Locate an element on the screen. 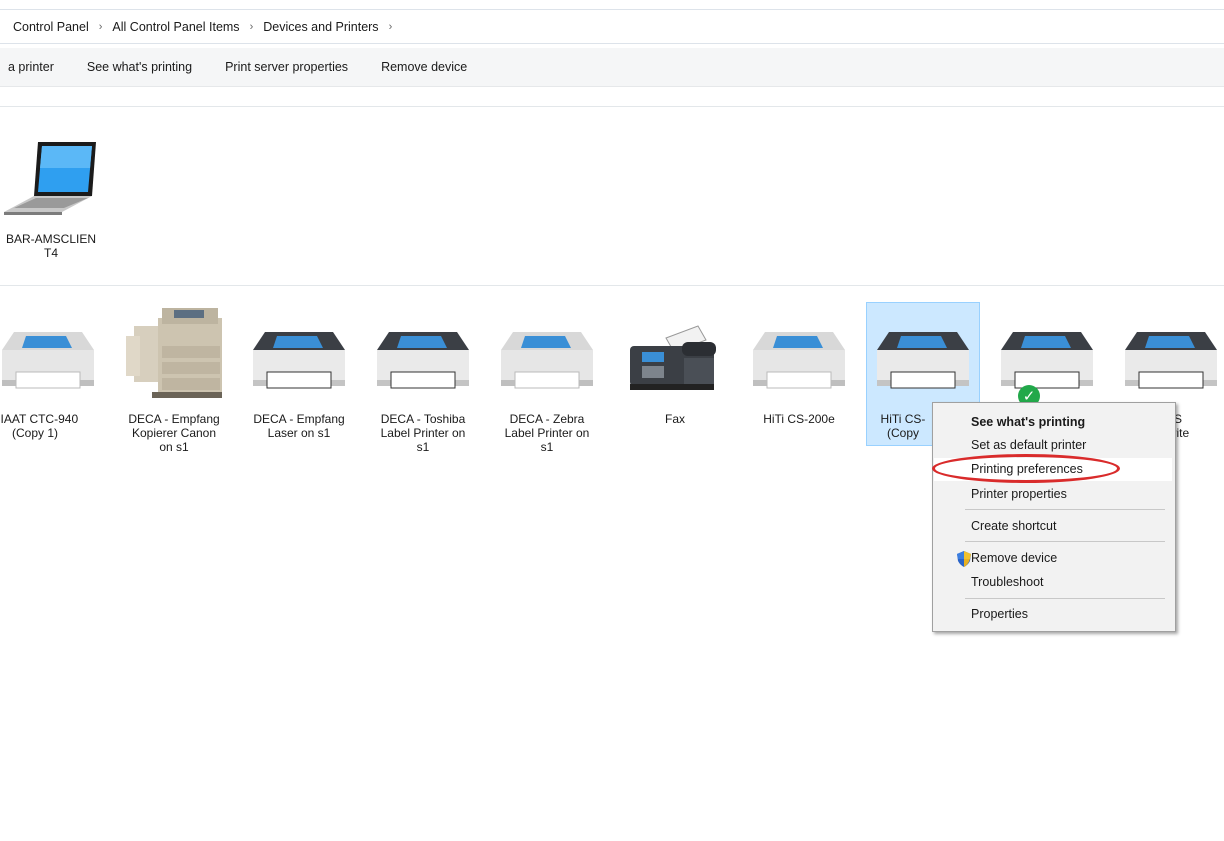 This screenshot has height=841, width=1224. remove-device-button: Remove device is located at coordinates (424, 67).